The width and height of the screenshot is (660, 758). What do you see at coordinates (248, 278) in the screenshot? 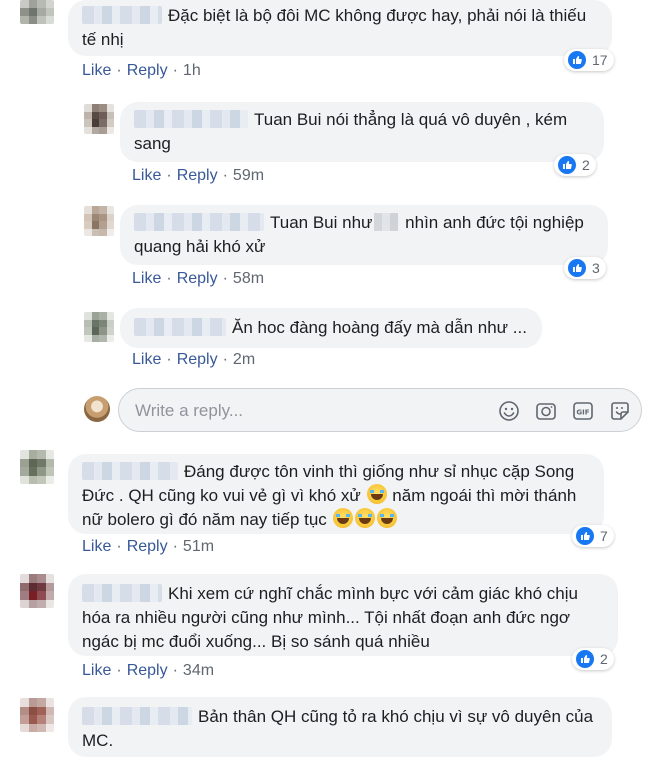
I see `timestamp: 58m` at bounding box center [248, 278].